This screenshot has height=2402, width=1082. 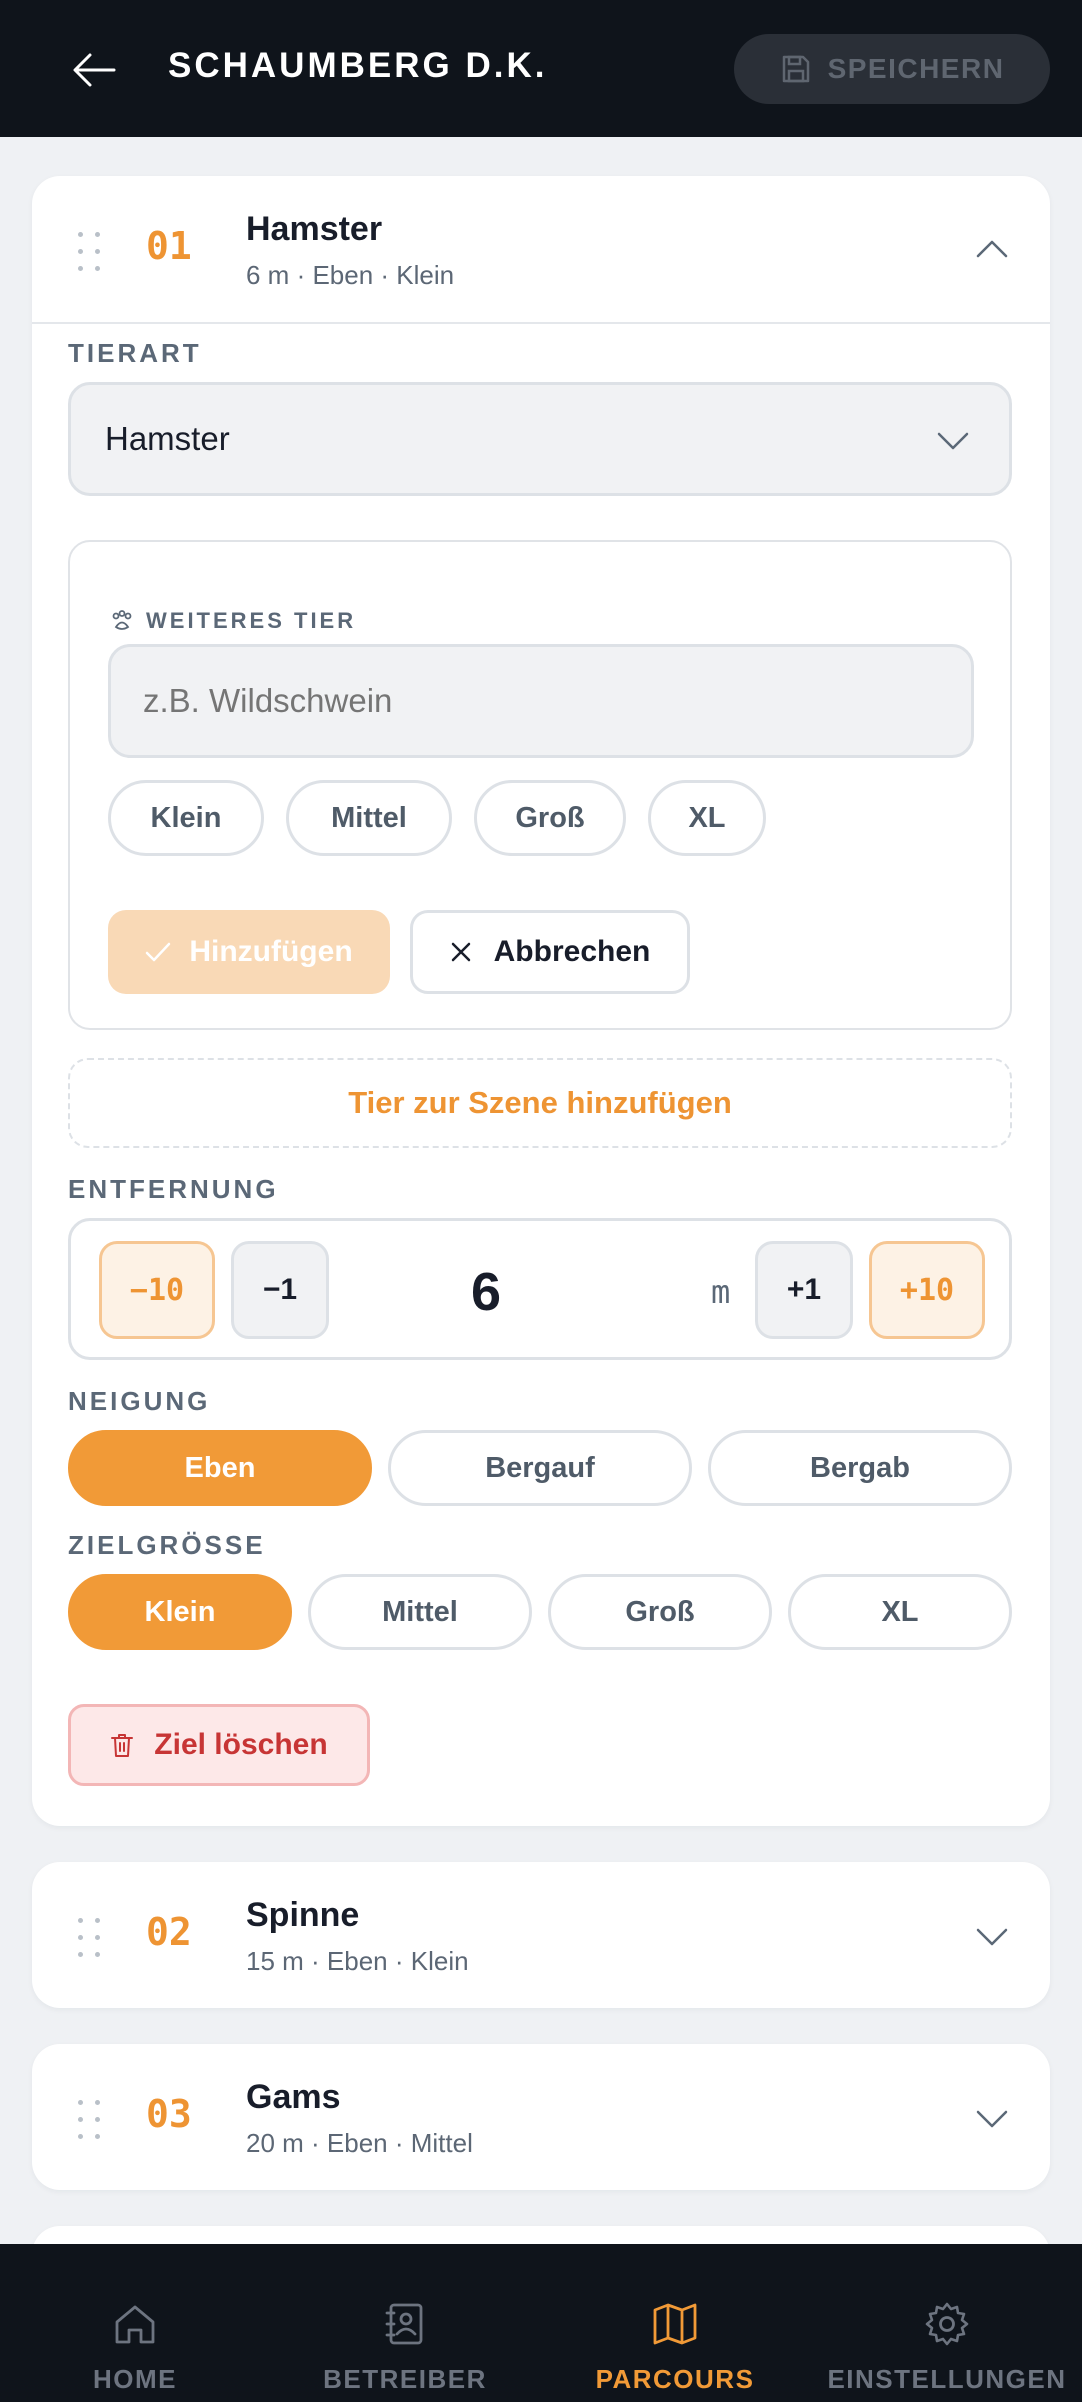 What do you see at coordinates (158, 952) in the screenshot?
I see `checkmark-icon` at bounding box center [158, 952].